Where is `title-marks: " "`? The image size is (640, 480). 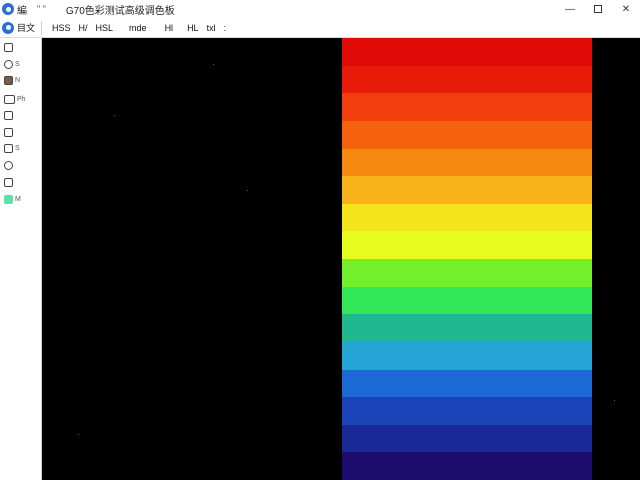 title-marks: " " is located at coordinates (41, 9).